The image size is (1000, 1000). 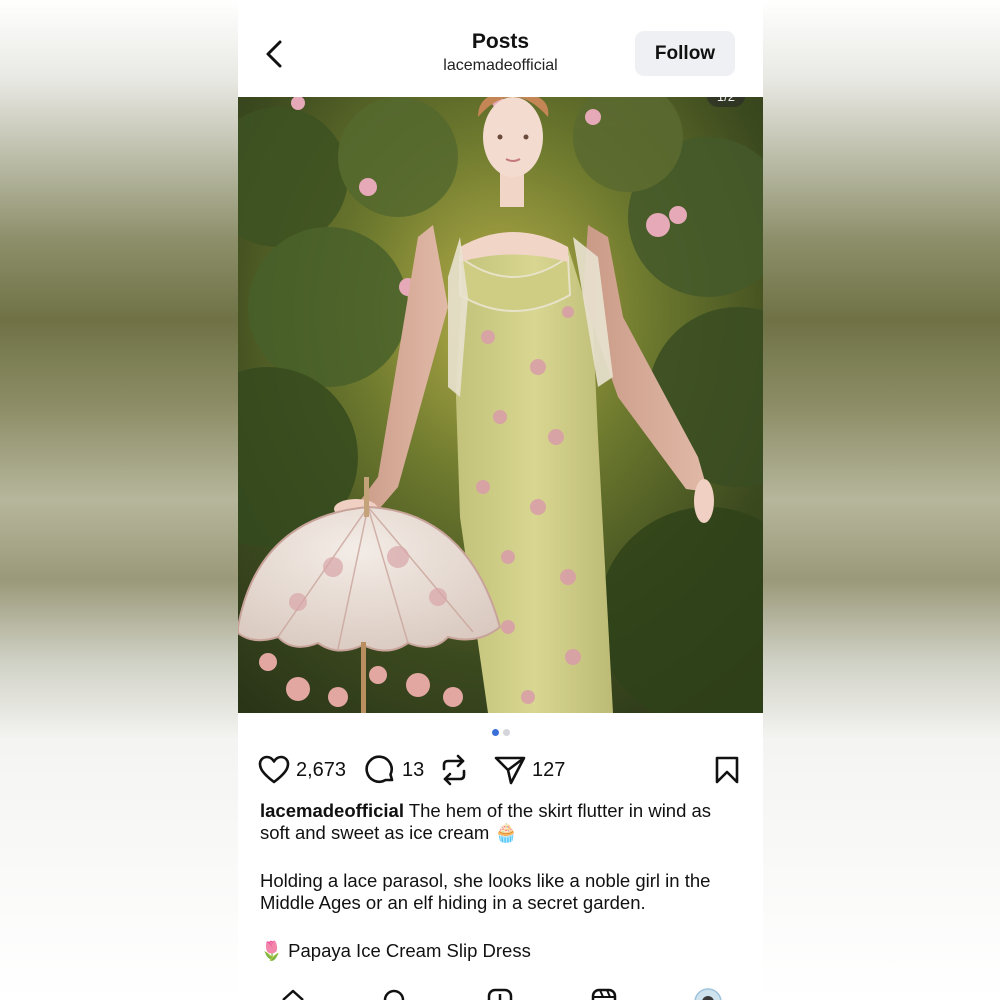 I want to click on reels-icon, so click(x=604, y=994).